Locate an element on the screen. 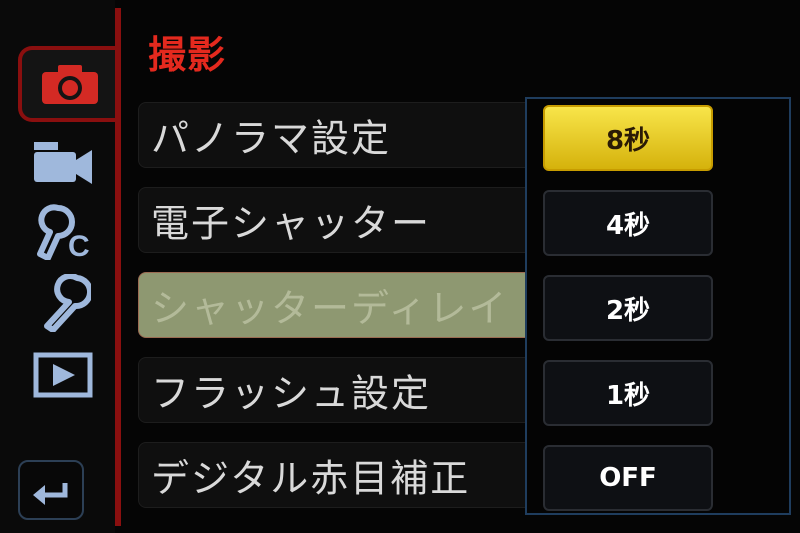 The image size is (800, 533). menu-item-label: デジタル赤目補正 is located at coordinates (311, 478).